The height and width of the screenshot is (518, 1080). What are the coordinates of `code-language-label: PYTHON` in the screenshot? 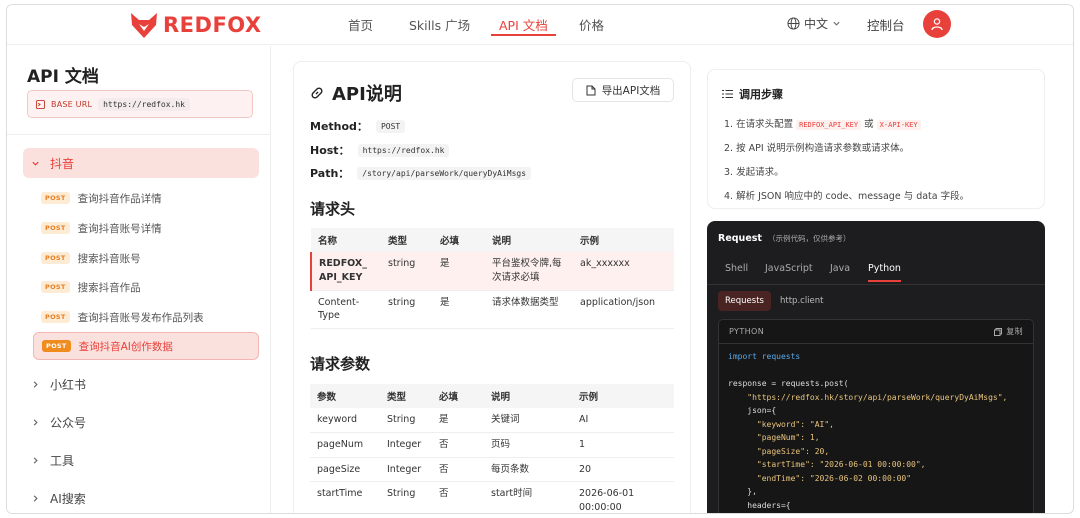 It's located at (747, 331).